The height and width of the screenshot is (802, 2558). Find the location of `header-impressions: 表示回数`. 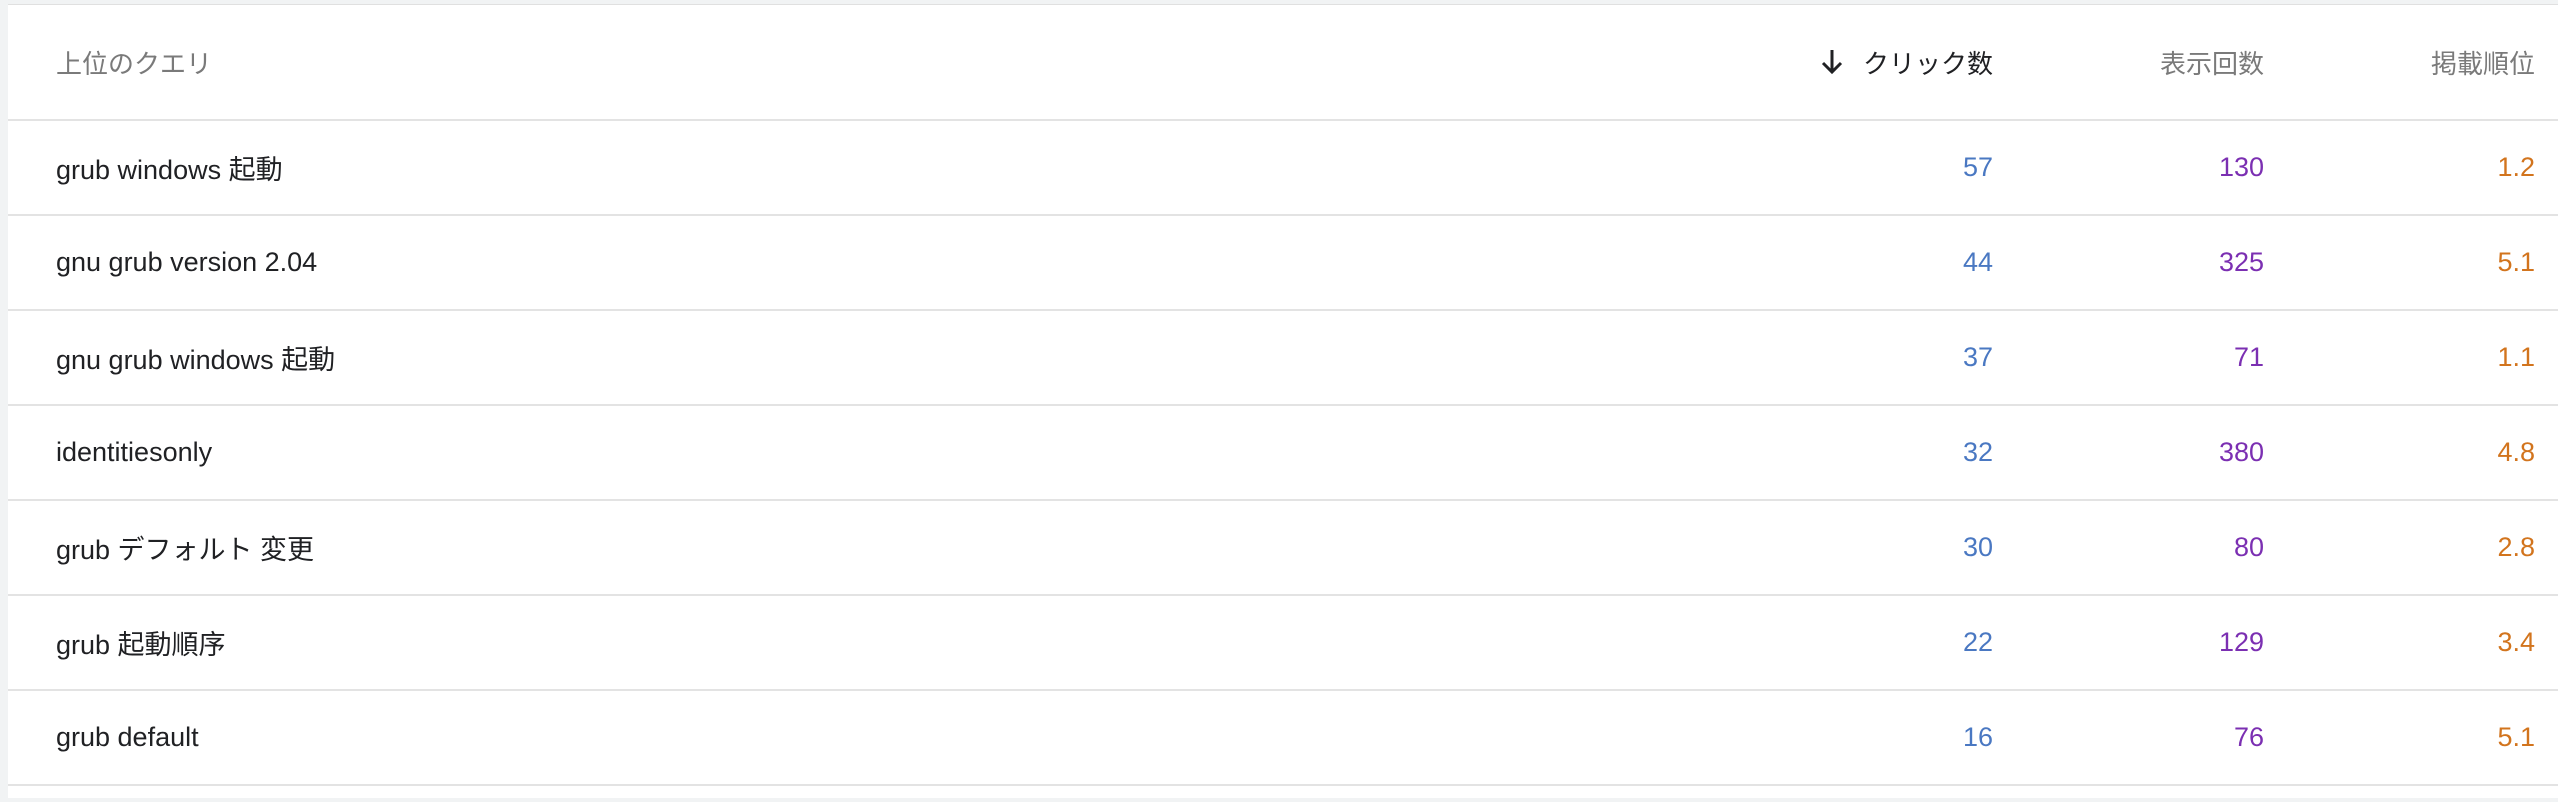

header-impressions: 表示回数 is located at coordinates (2212, 62).